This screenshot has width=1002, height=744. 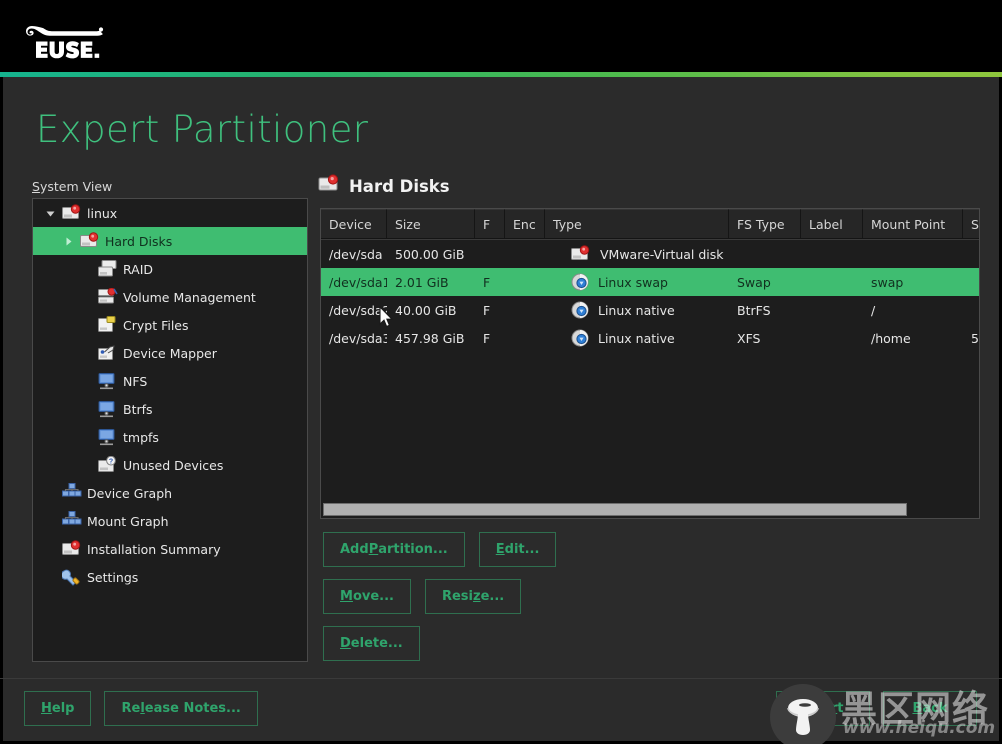 I want to click on partition-icon, so click(x=580, y=310).